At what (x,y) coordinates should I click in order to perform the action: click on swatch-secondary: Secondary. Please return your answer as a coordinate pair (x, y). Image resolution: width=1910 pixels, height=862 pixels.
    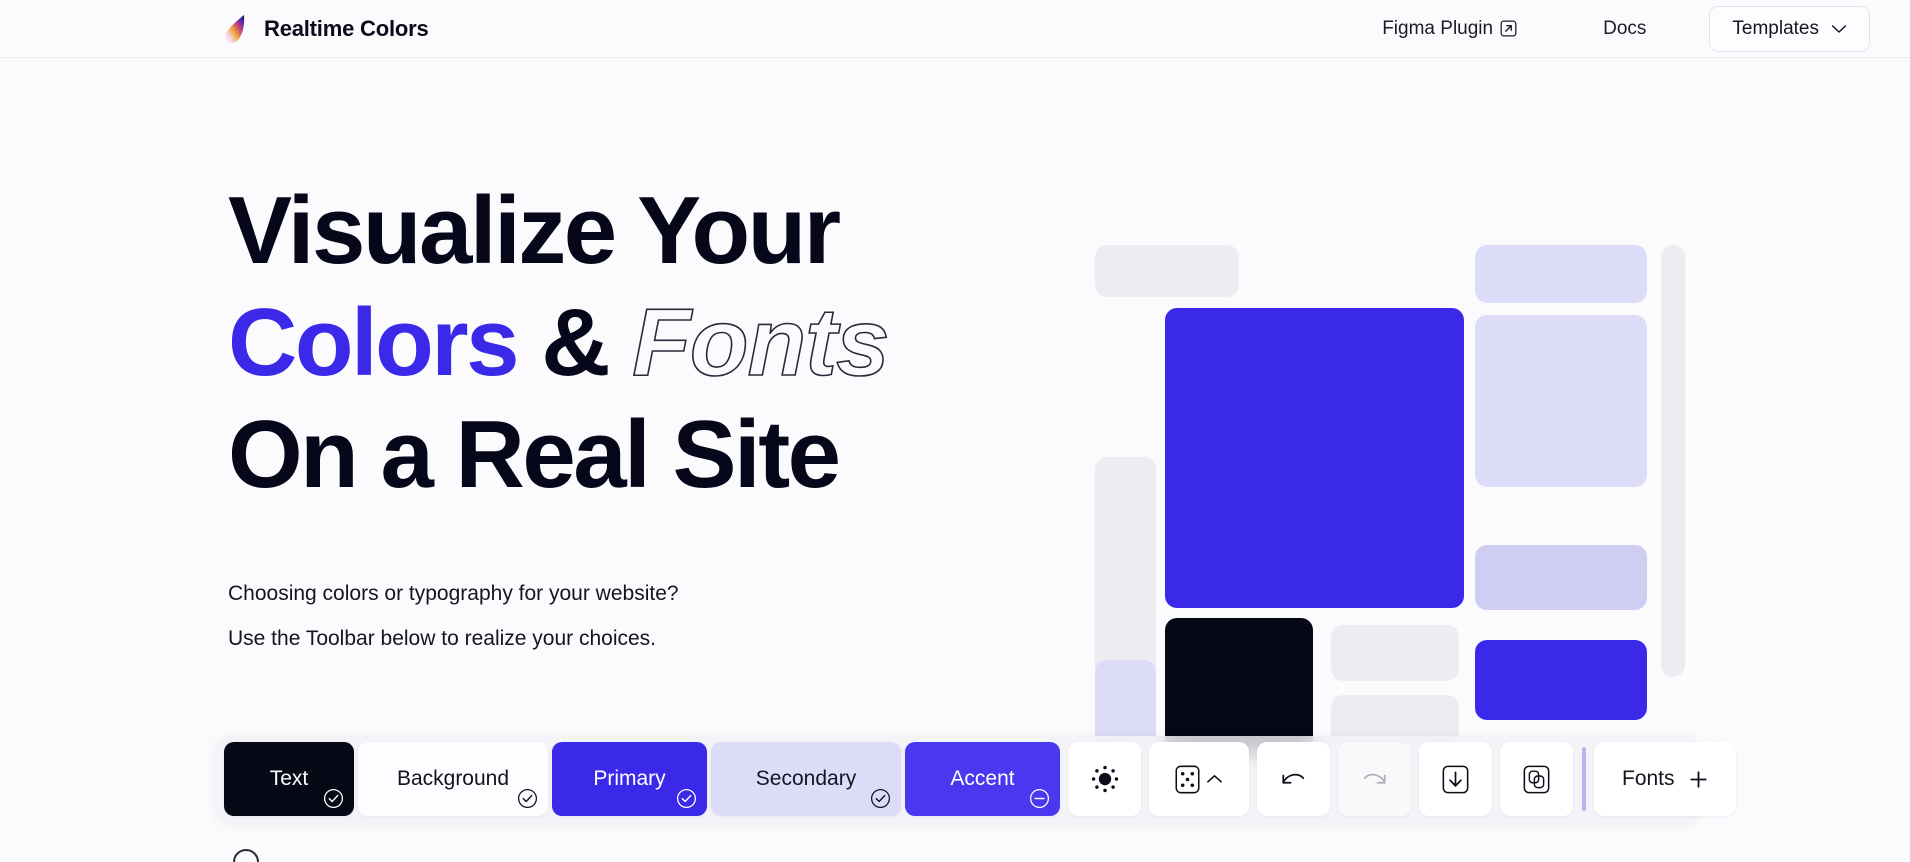
    Looking at the image, I should click on (806, 779).